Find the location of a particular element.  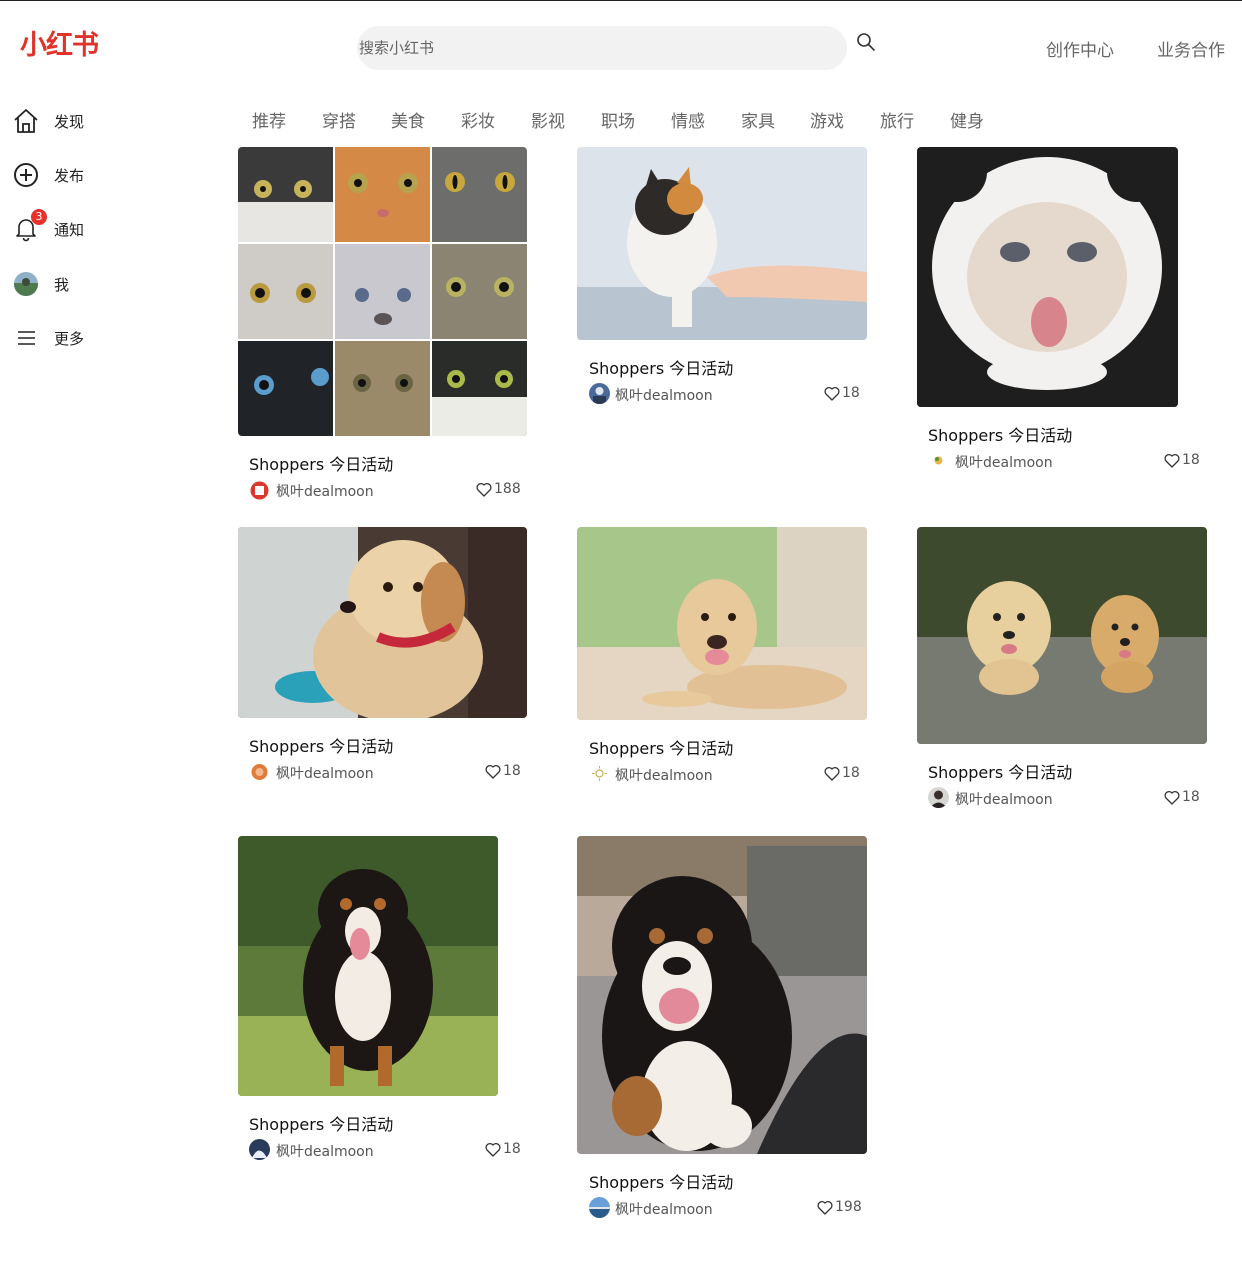

tab-makeup: 彩妆 is located at coordinates (478, 119).